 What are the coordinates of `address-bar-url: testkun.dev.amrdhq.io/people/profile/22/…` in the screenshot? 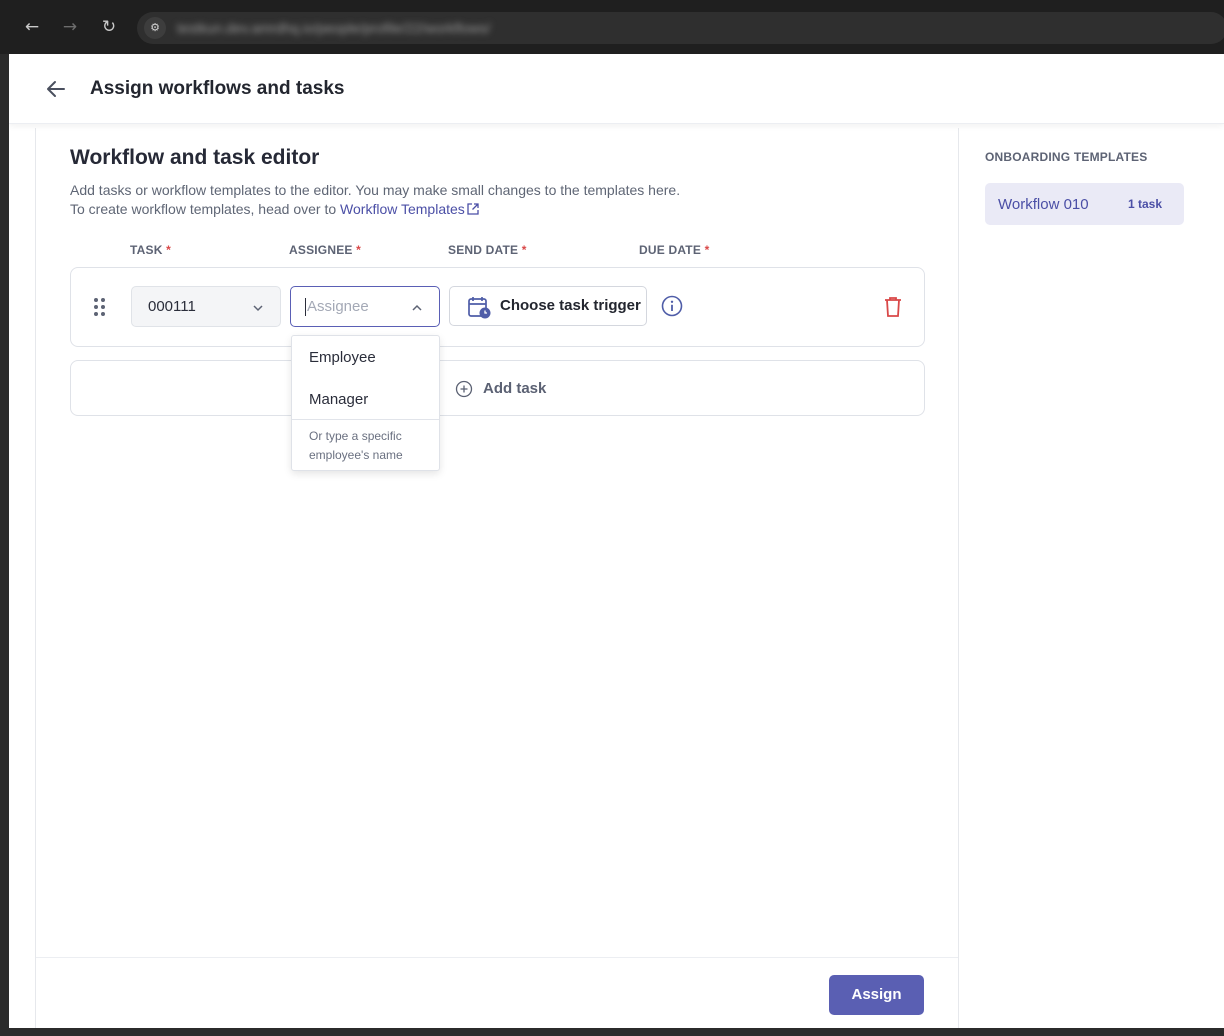 It's located at (334, 28).